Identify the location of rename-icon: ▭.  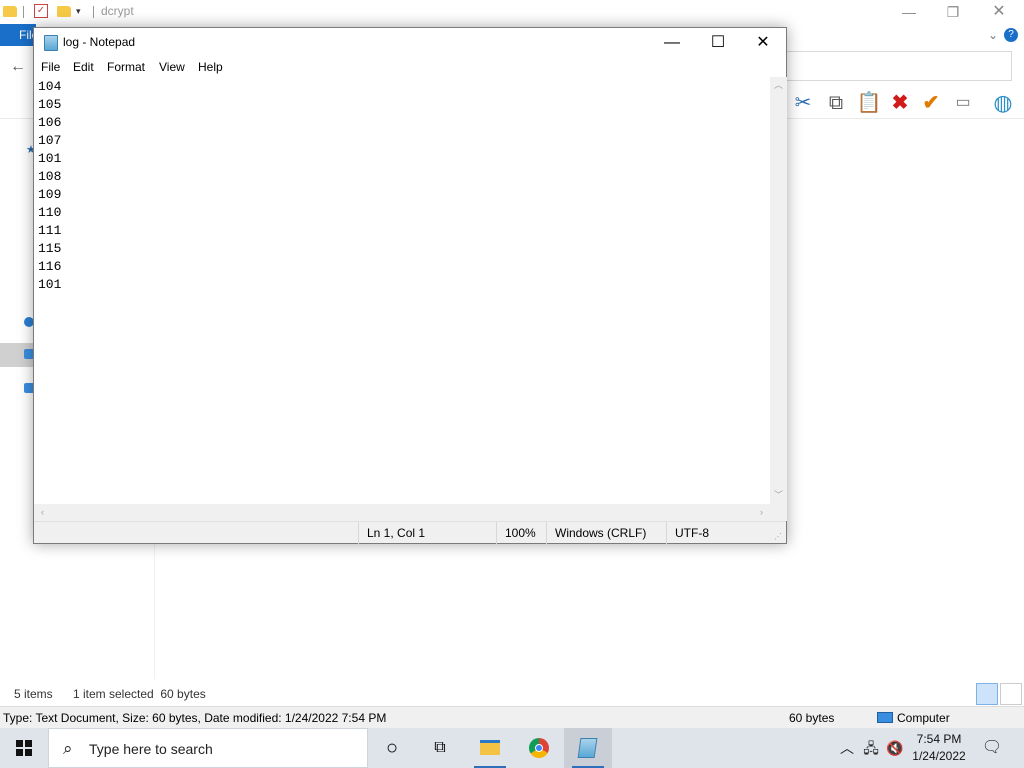
(963, 103).